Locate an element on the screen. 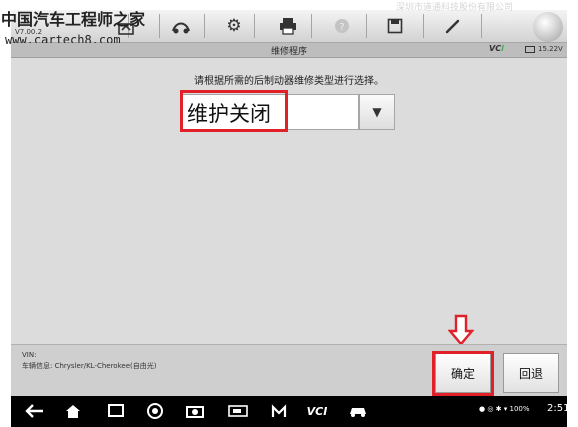  vin-label: VIN: is located at coordinates (29, 355).